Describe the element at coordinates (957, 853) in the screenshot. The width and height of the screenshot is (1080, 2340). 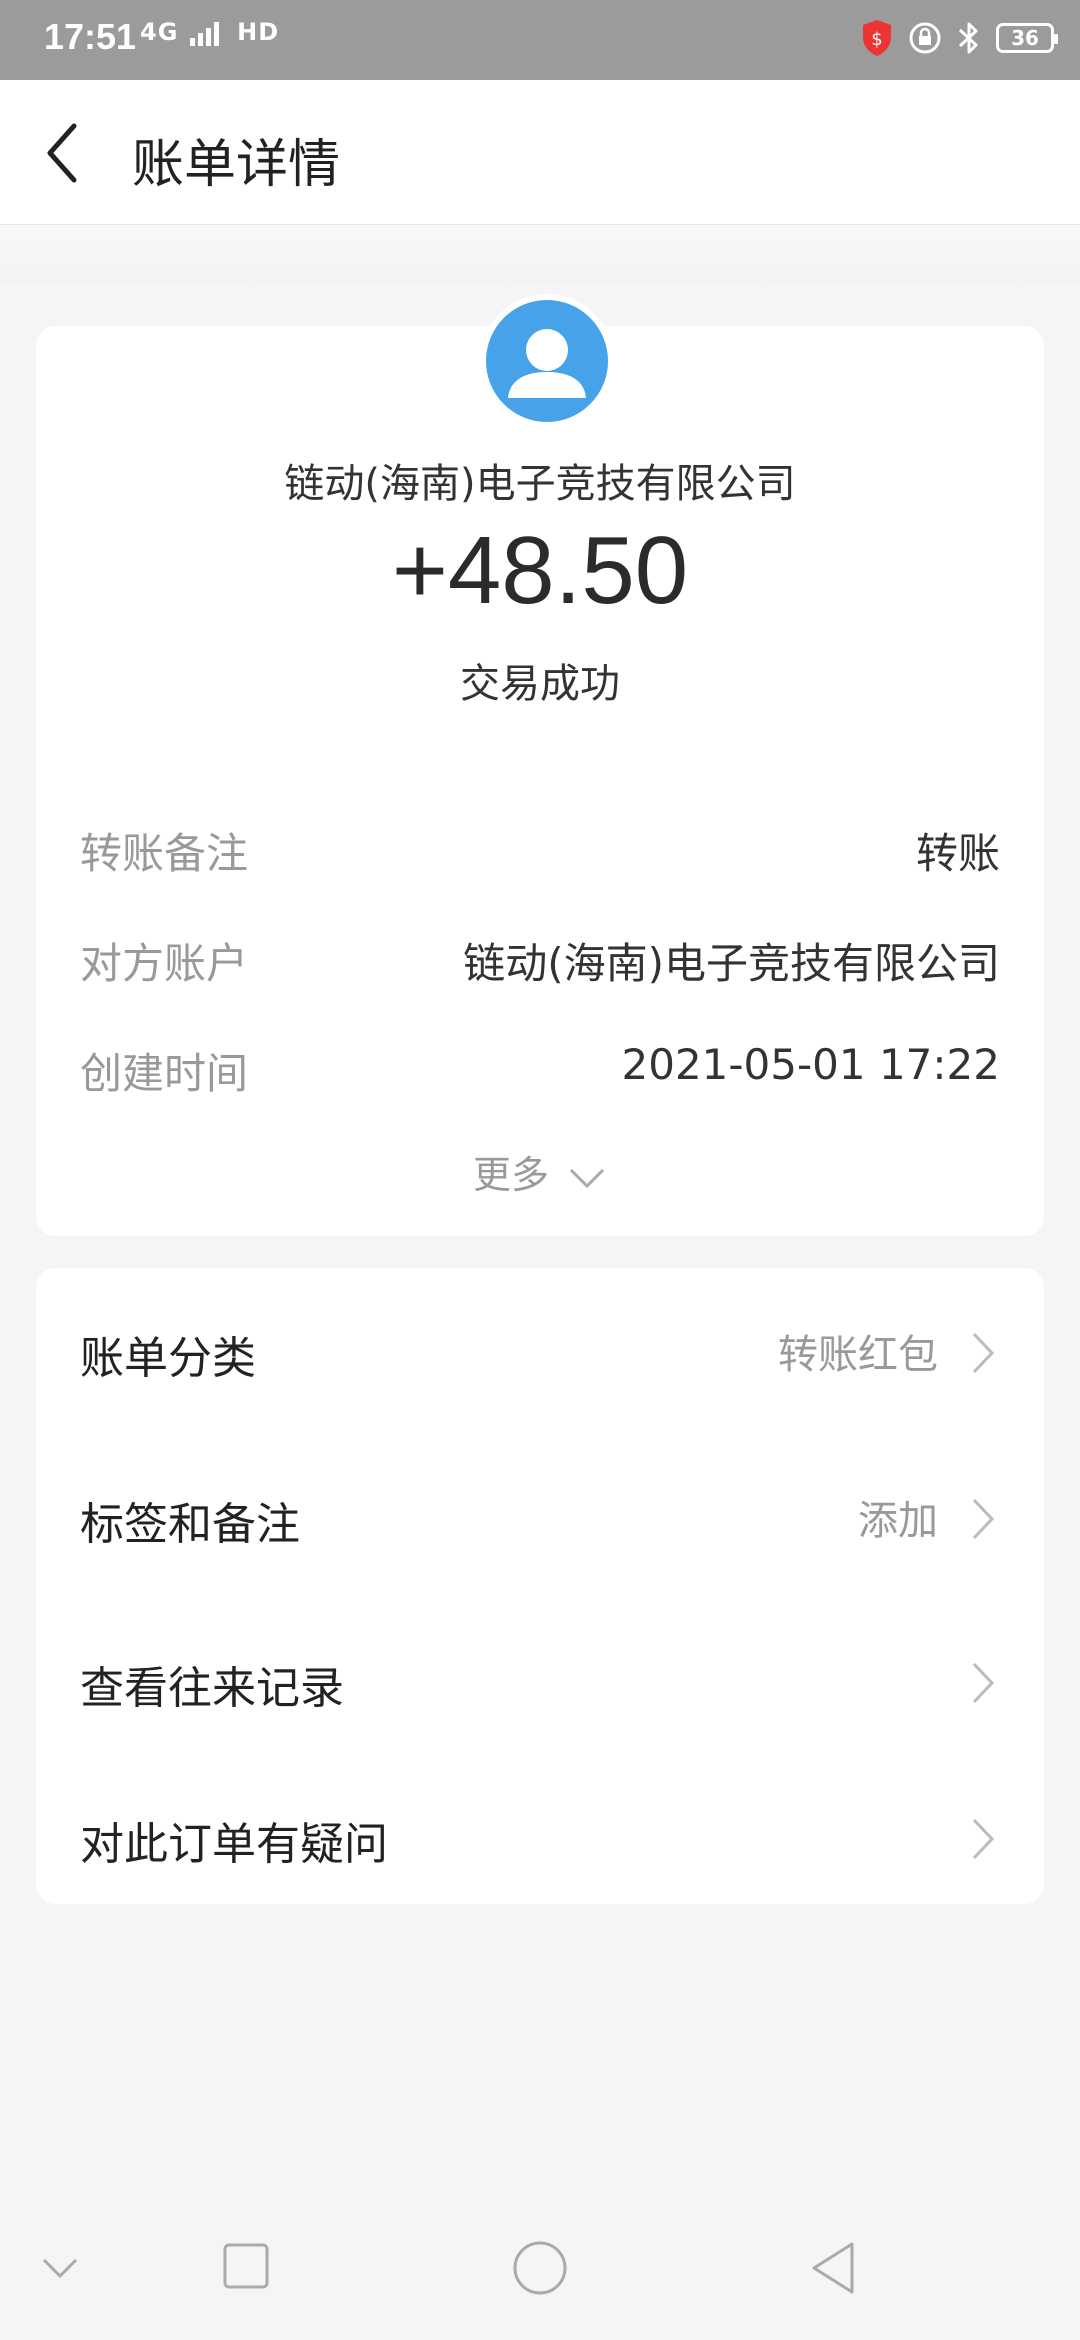
I see `detail-value: 转账` at that location.